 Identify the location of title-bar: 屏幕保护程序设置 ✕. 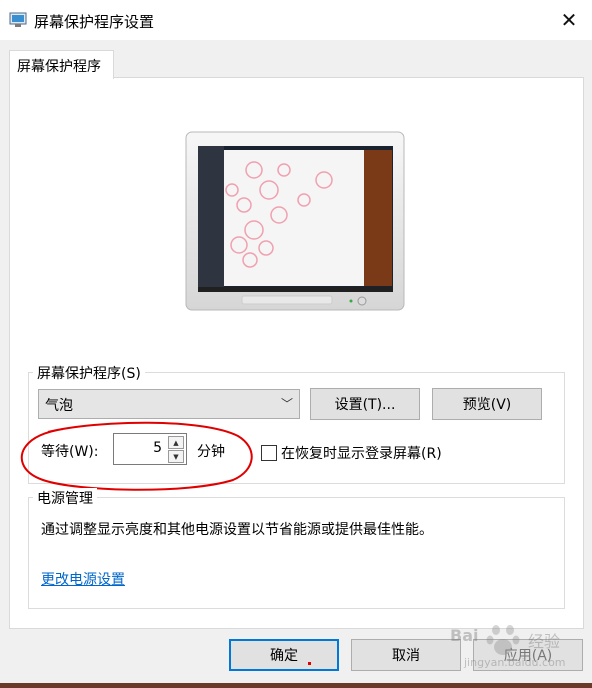
(296, 20).